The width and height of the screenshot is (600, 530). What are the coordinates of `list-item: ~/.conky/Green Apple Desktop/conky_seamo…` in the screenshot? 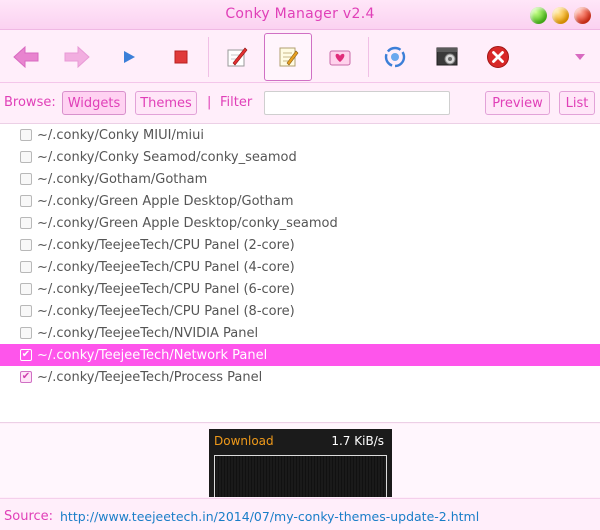 It's located at (300, 223).